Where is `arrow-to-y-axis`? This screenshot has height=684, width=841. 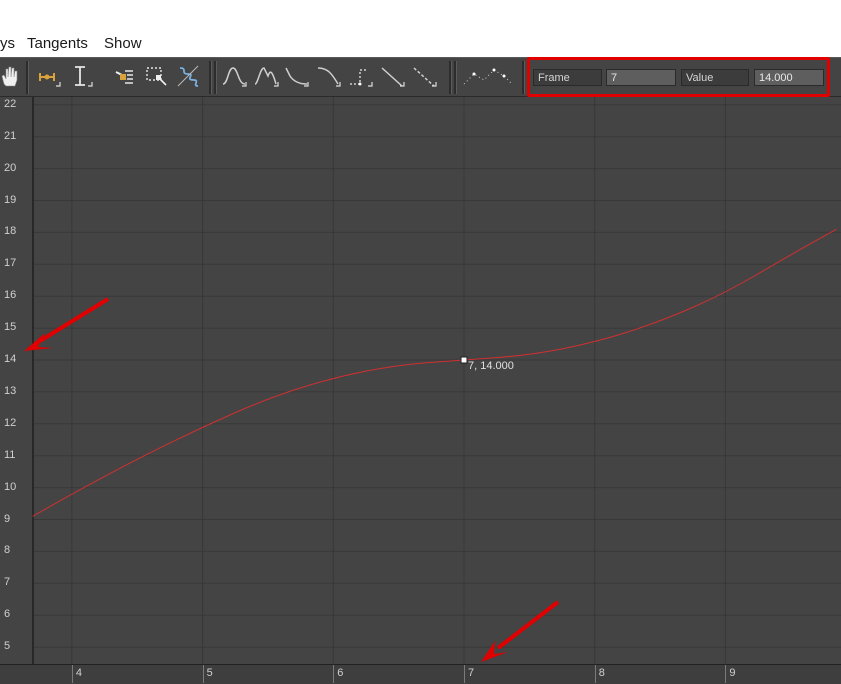
arrow-to-y-axis is located at coordinates (67, 324).